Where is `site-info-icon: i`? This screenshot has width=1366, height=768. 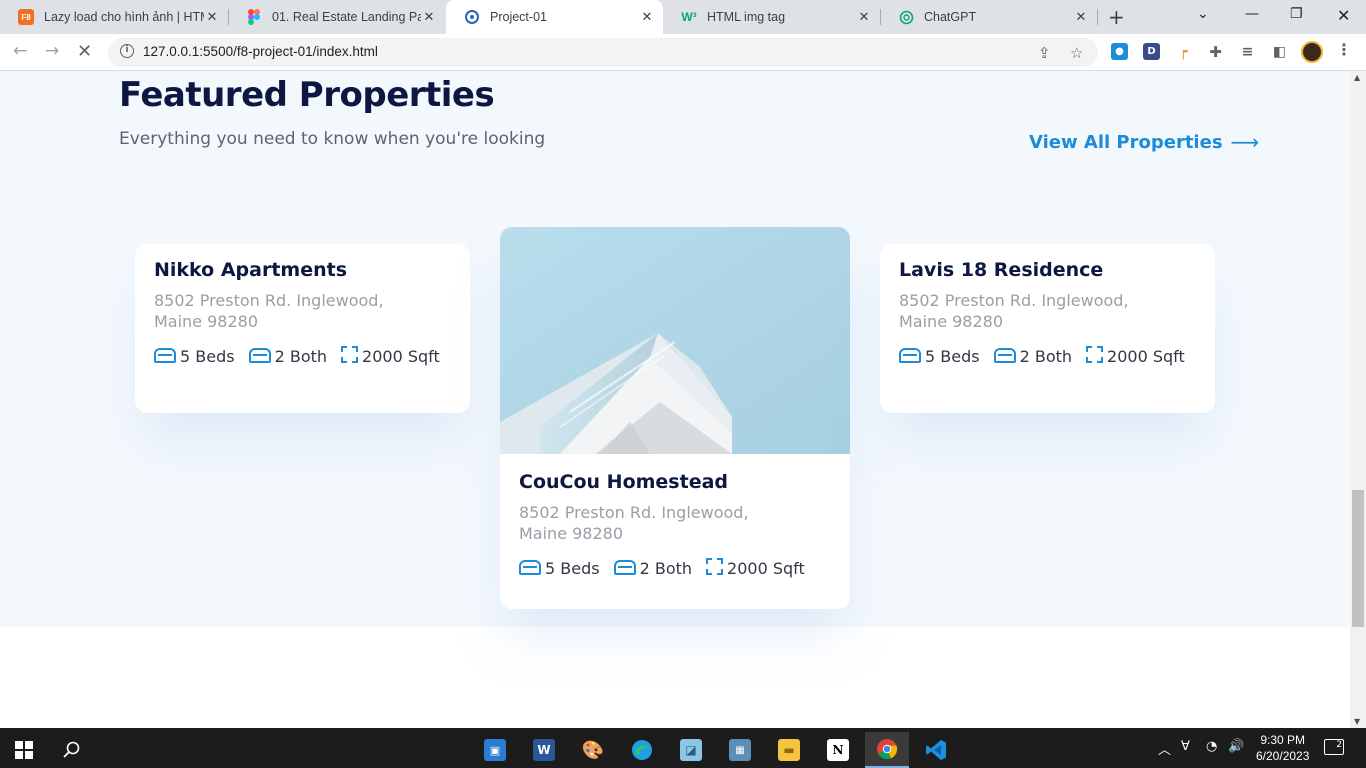 site-info-icon: i is located at coordinates (127, 51).